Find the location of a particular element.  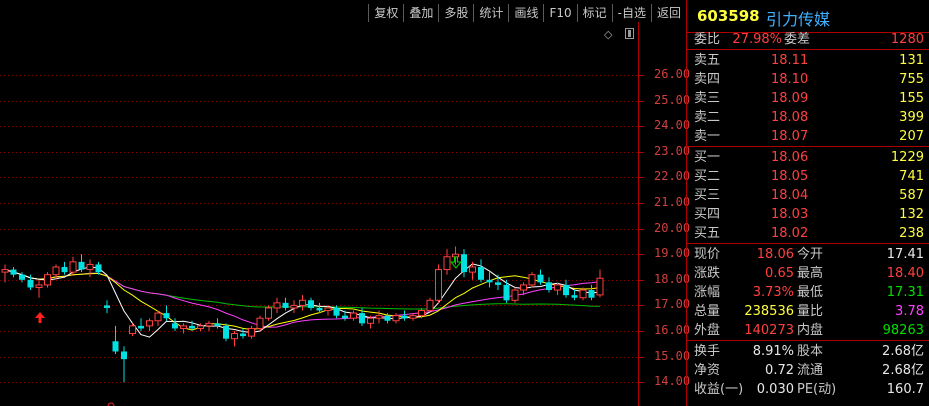

stat-row: 涨幅 3.73% 最低 17.31 is located at coordinates (808, 292).